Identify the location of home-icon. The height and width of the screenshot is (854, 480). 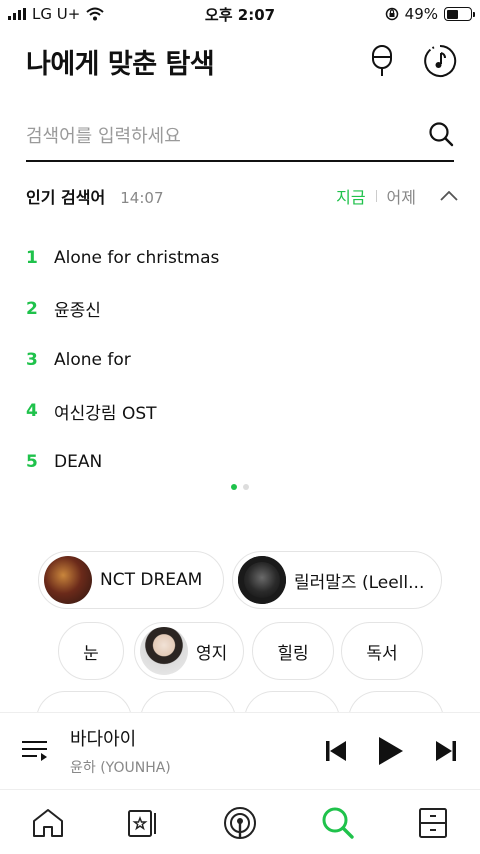
(48, 823).